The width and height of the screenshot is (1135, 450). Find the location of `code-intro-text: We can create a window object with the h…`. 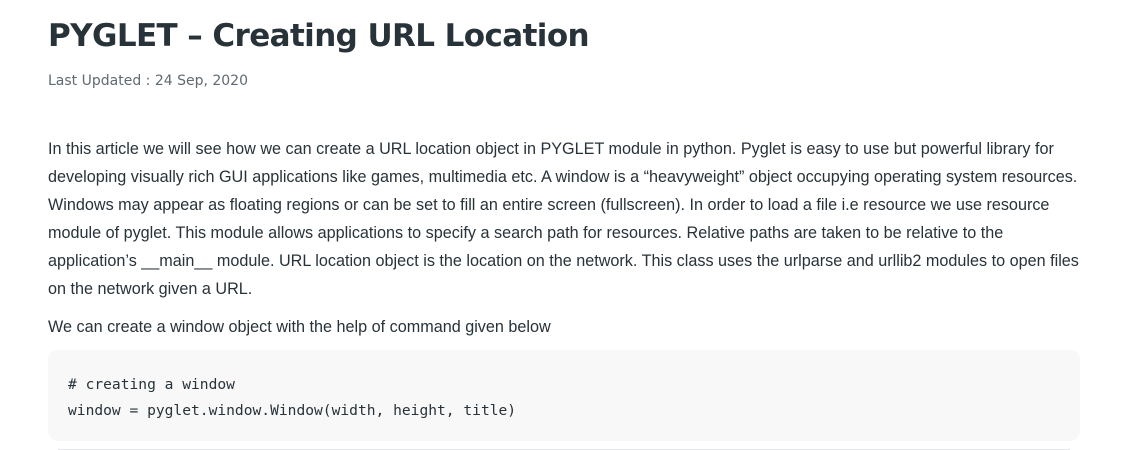

code-intro-text: We can create a window object with the h… is located at coordinates (299, 327).